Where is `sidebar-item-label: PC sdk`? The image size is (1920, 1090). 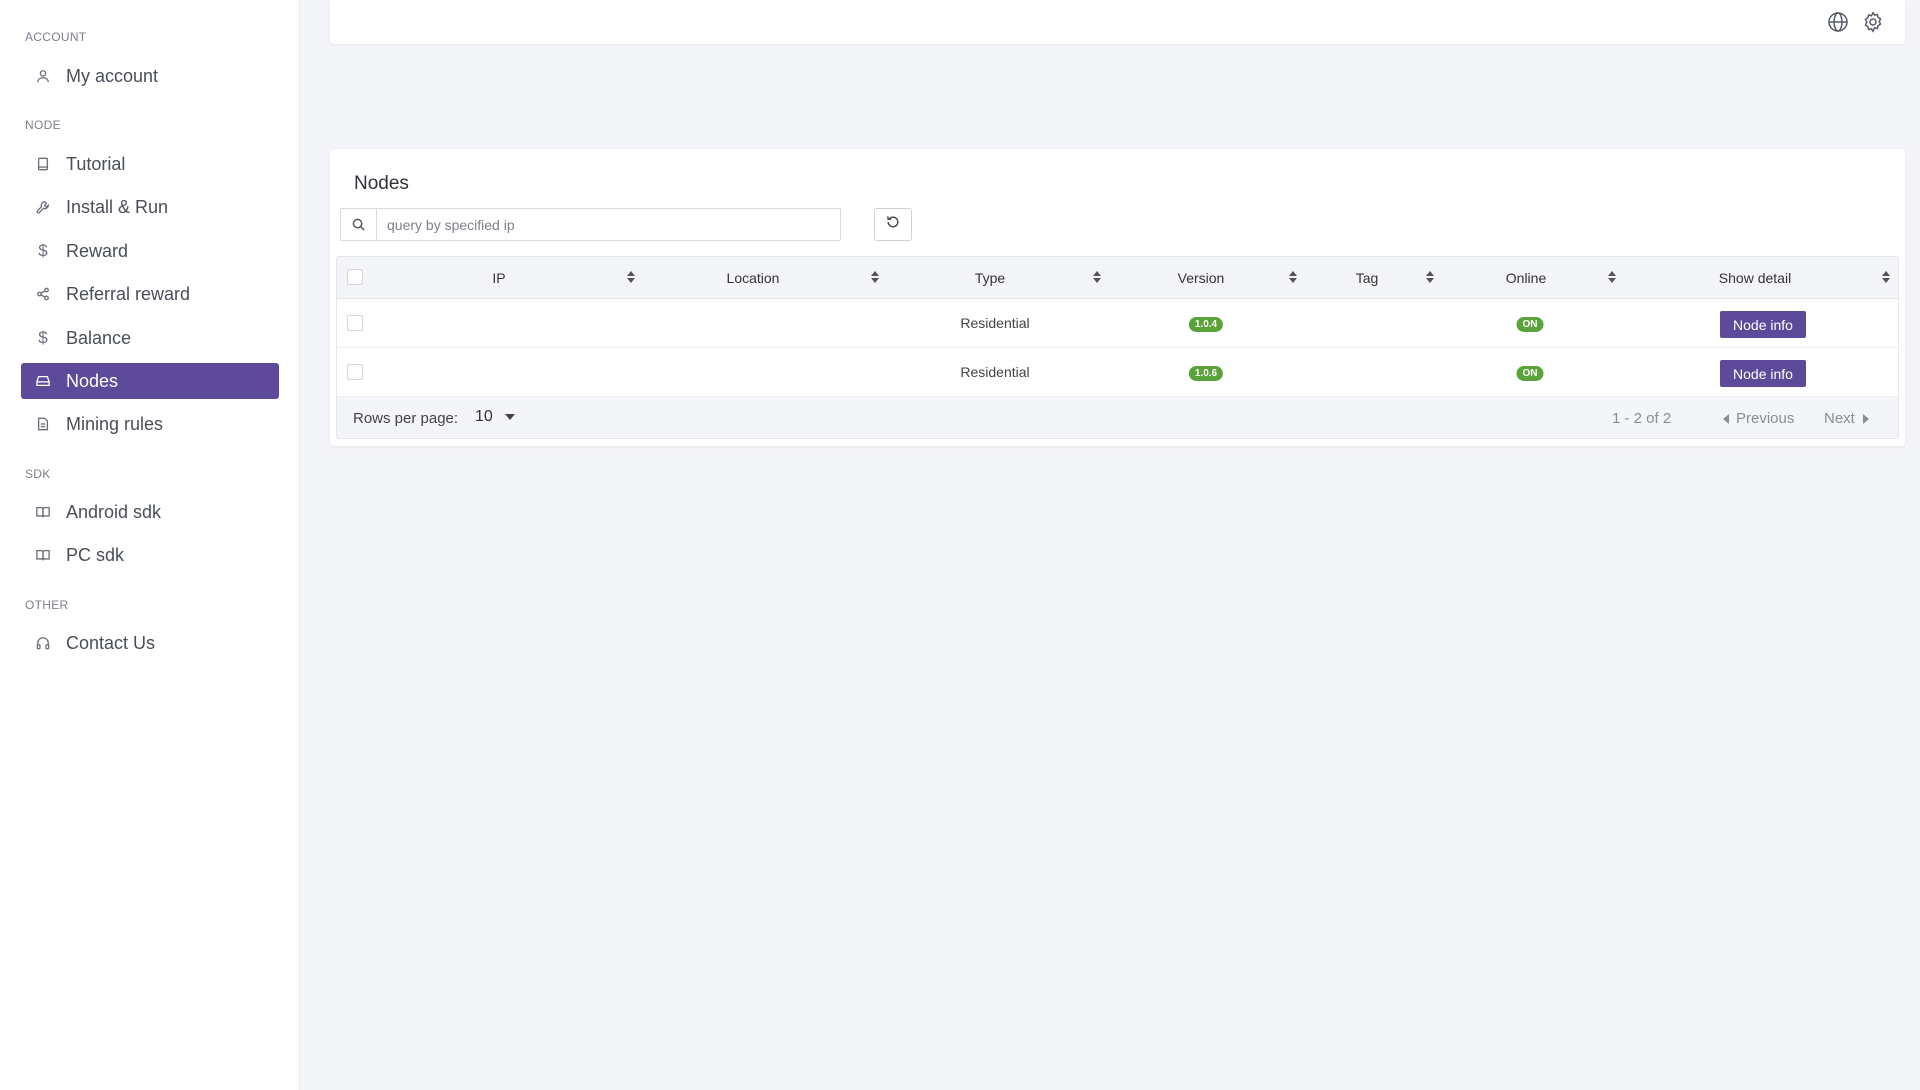 sidebar-item-label: PC sdk is located at coordinates (95, 554).